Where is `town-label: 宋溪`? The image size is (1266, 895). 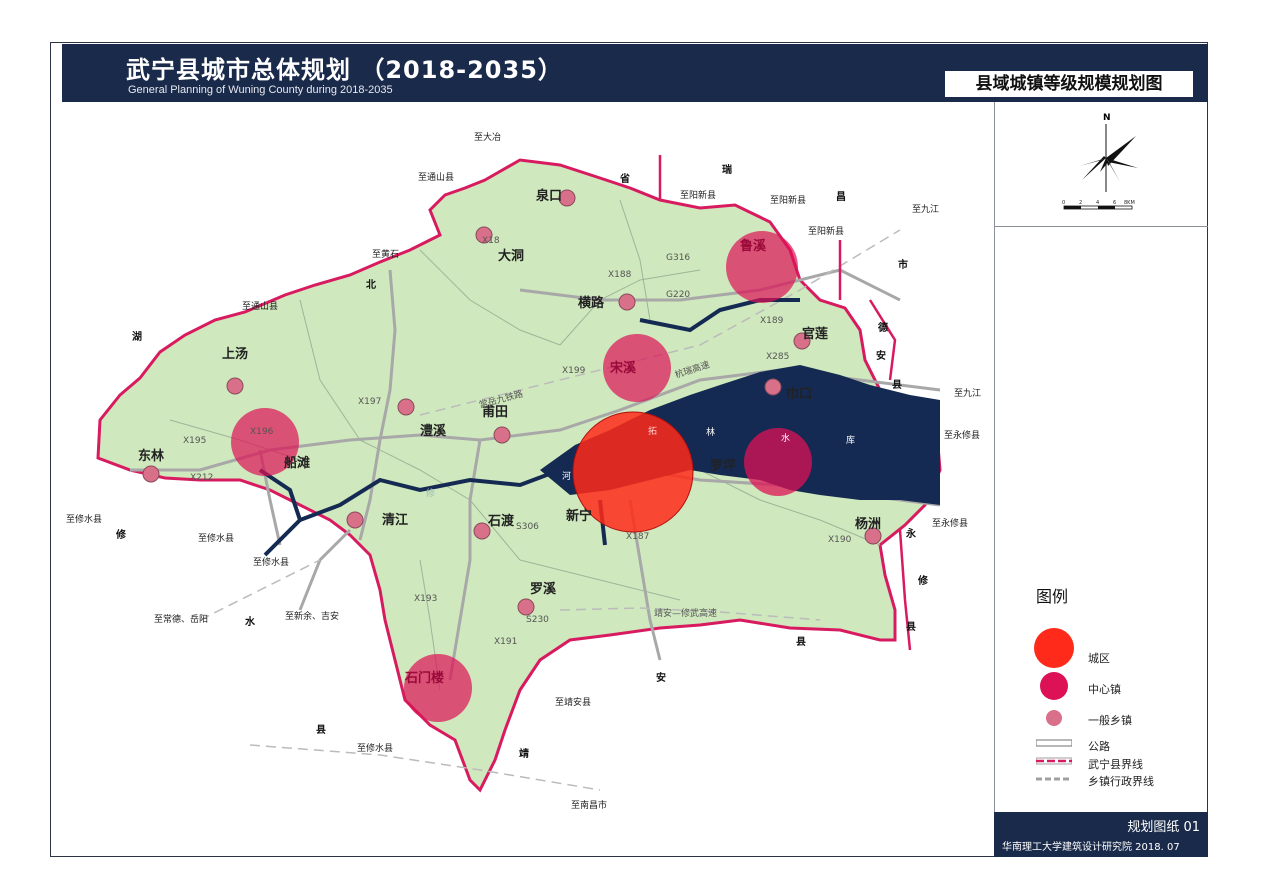
town-label: 宋溪 is located at coordinates (623, 368).